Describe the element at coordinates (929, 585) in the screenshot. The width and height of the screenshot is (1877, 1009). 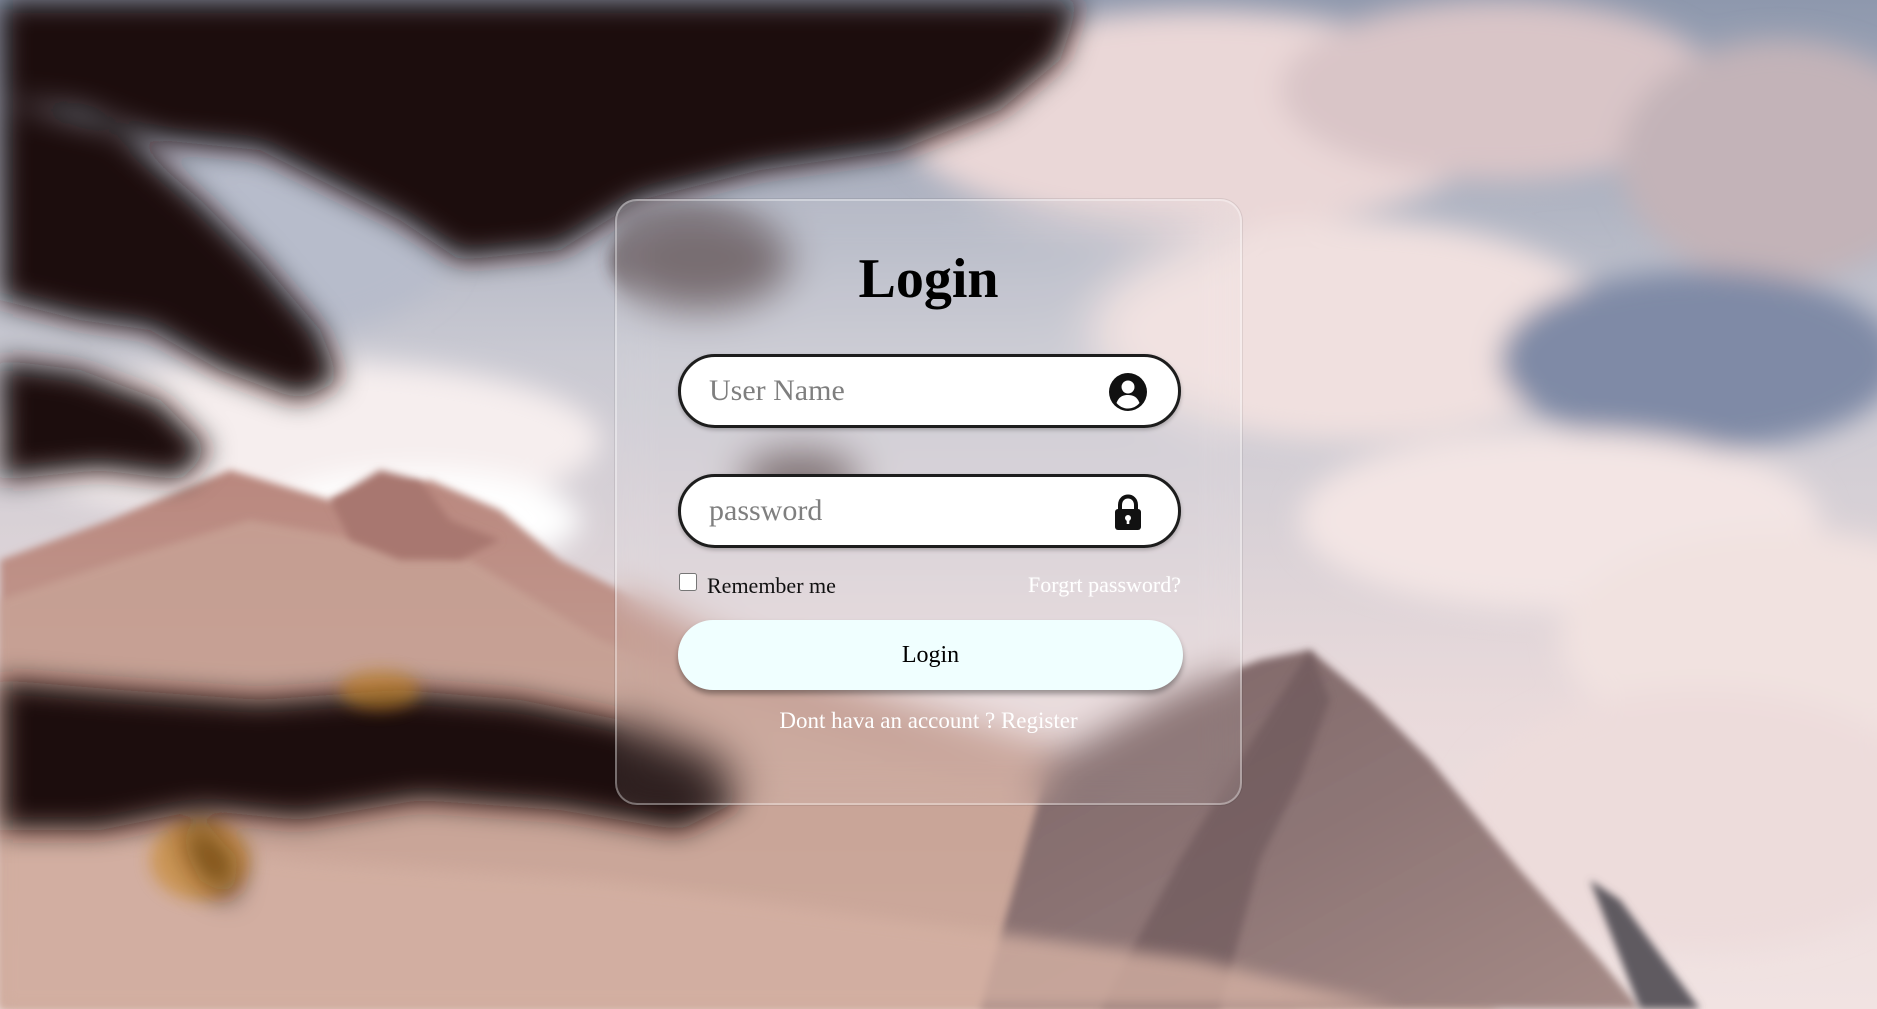
I see `login-options-row: Remember me Forgrt password?` at that location.